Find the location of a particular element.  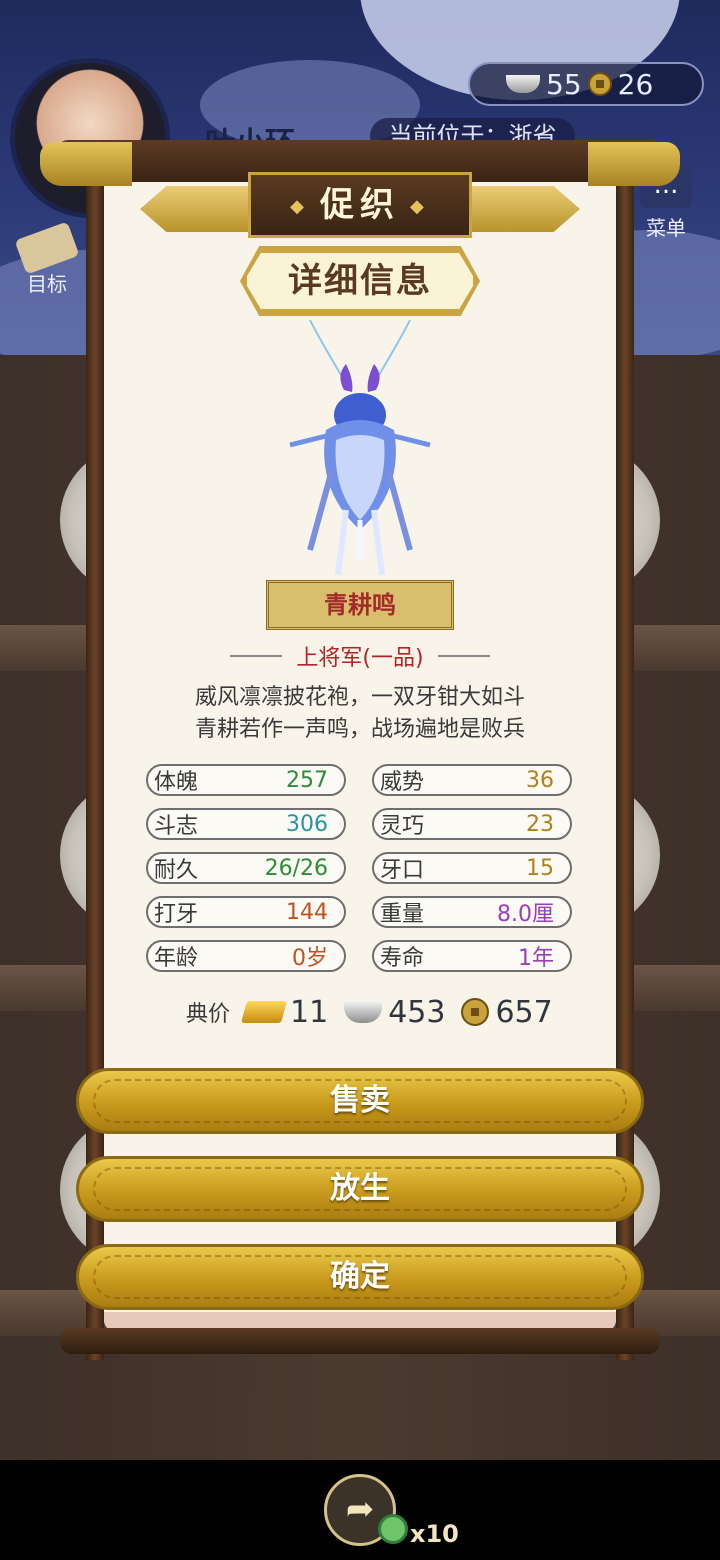

cricket-rank: 上将军(一品) is located at coordinates (360, 658).